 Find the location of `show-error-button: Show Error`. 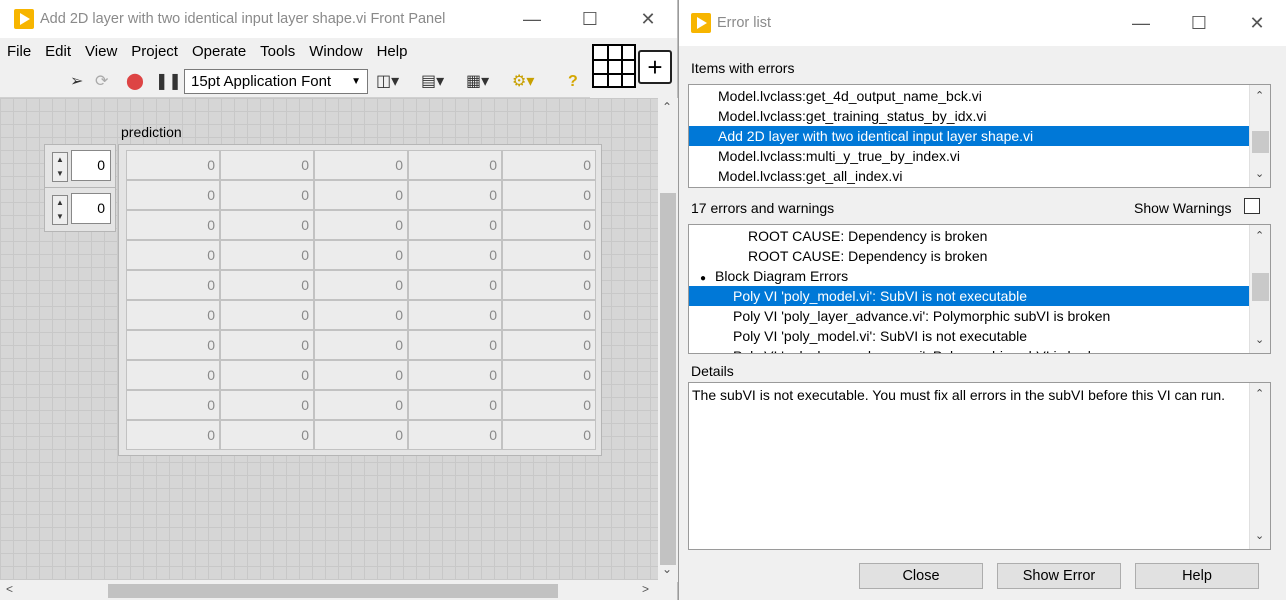

show-error-button: Show Error is located at coordinates (1059, 576).